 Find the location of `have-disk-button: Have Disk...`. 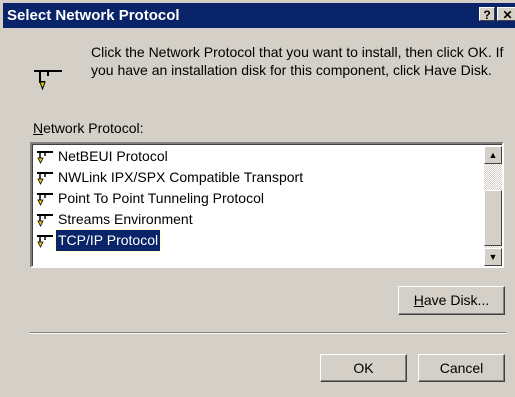

have-disk-button: Have Disk... is located at coordinates (451, 300).